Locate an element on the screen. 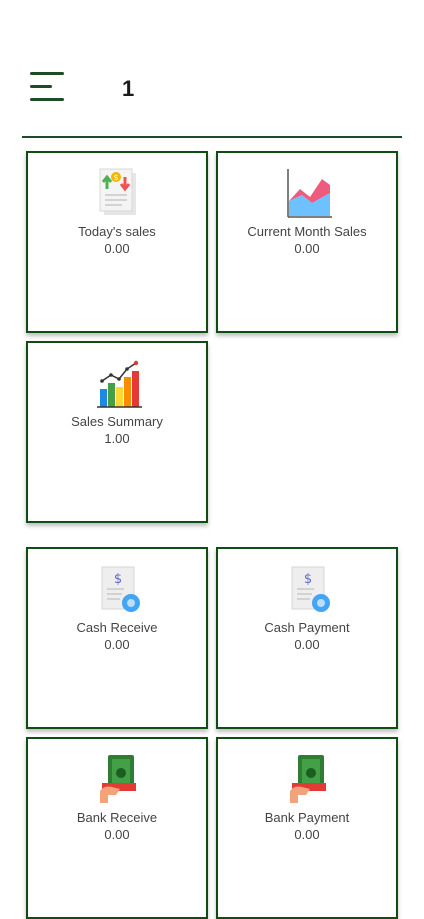 This screenshot has width=424, height=919. todays-sales-card: $ Today's sales 0.00 is located at coordinates (117, 242).